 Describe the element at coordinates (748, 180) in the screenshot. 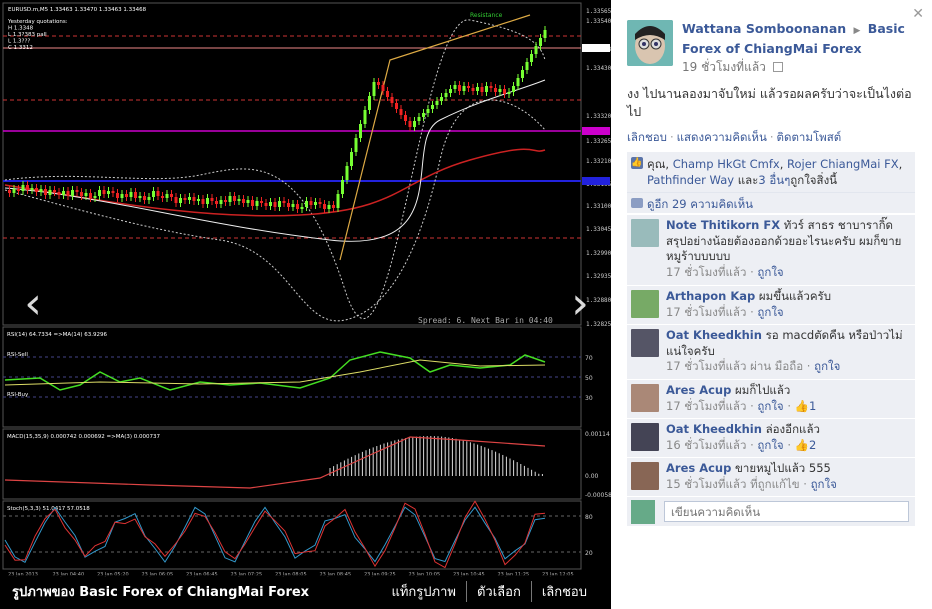

I see `likes-and: และ` at that location.